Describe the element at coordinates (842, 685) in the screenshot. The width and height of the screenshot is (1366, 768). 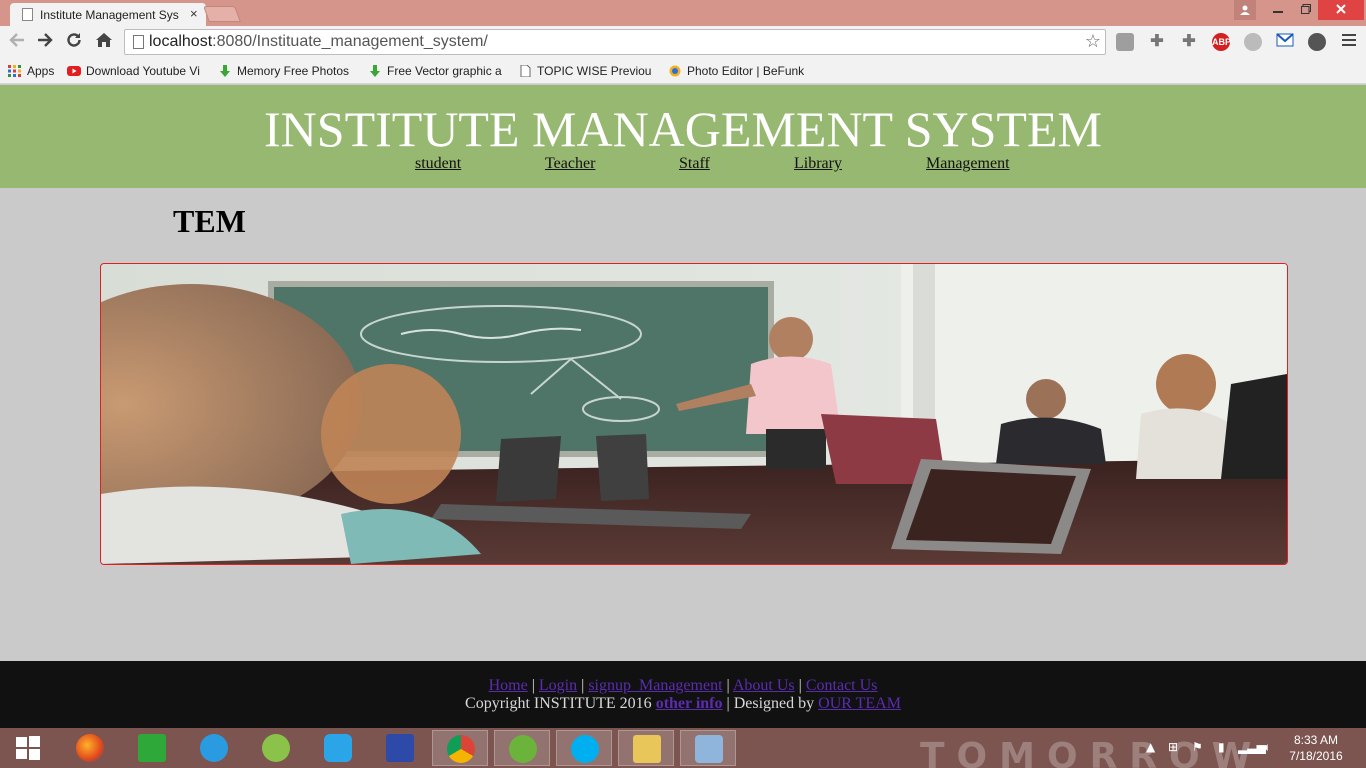
I see `footer-link-contact-us: Contact Us` at that location.